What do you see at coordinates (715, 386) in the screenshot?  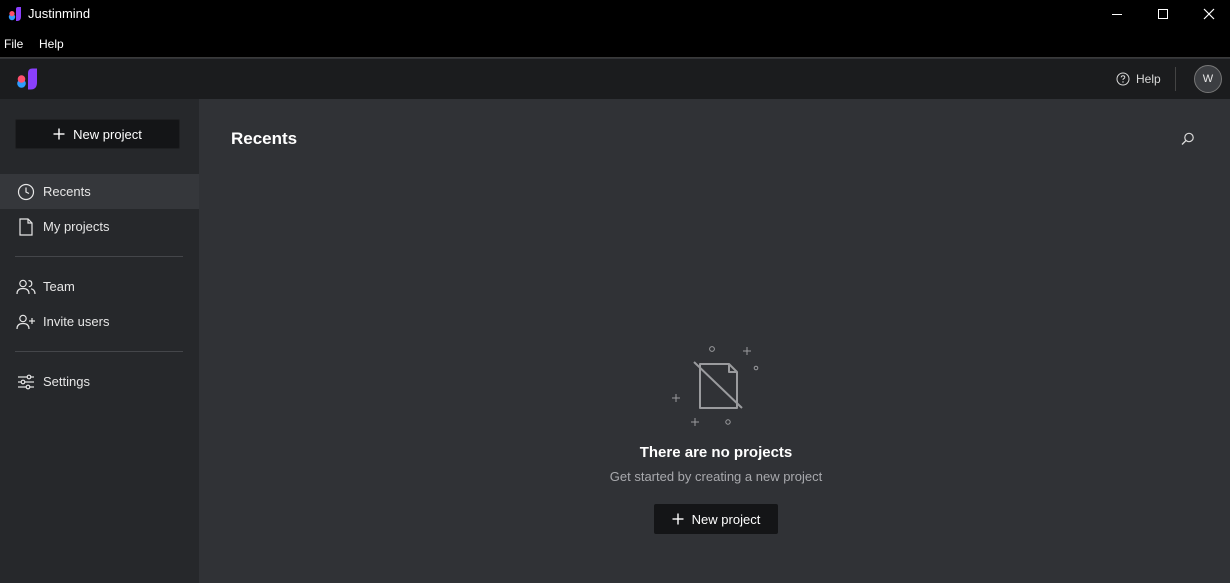 I see `no-projects-illustration` at bounding box center [715, 386].